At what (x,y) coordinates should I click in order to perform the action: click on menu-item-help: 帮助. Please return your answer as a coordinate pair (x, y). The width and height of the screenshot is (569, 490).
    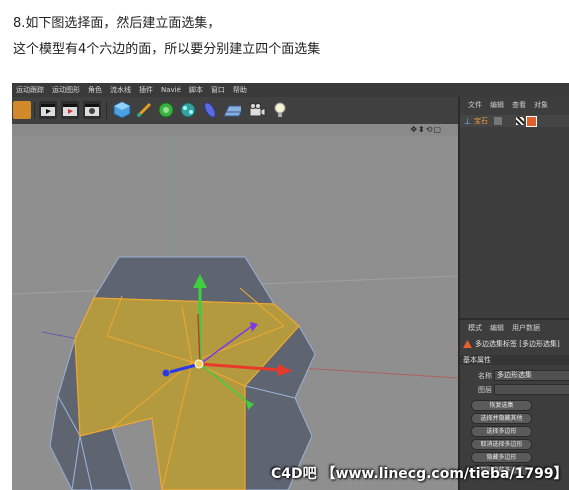
    Looking at the image, I should click on (240, 90).